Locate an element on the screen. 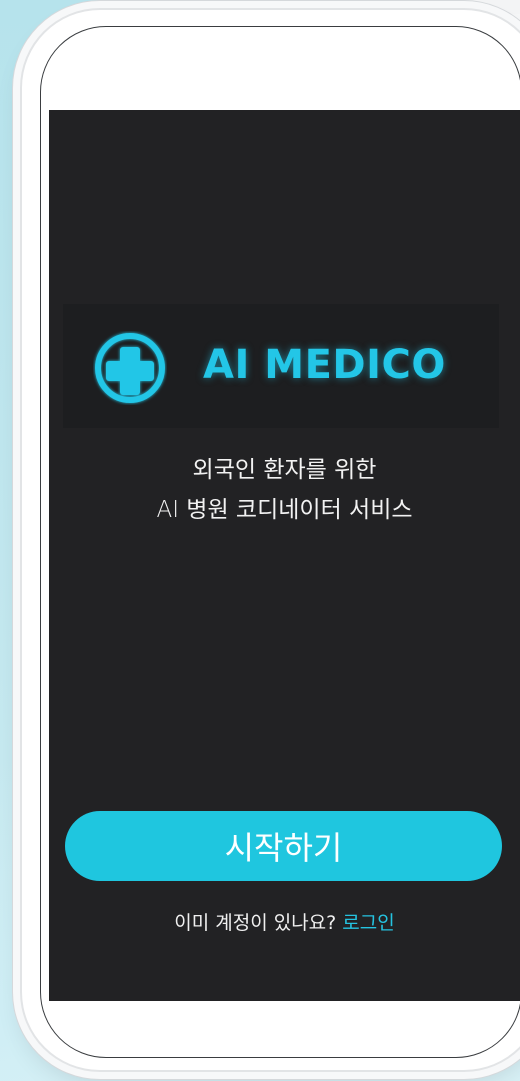  start-button: 시작하기 is located at coordinates (283, 846).